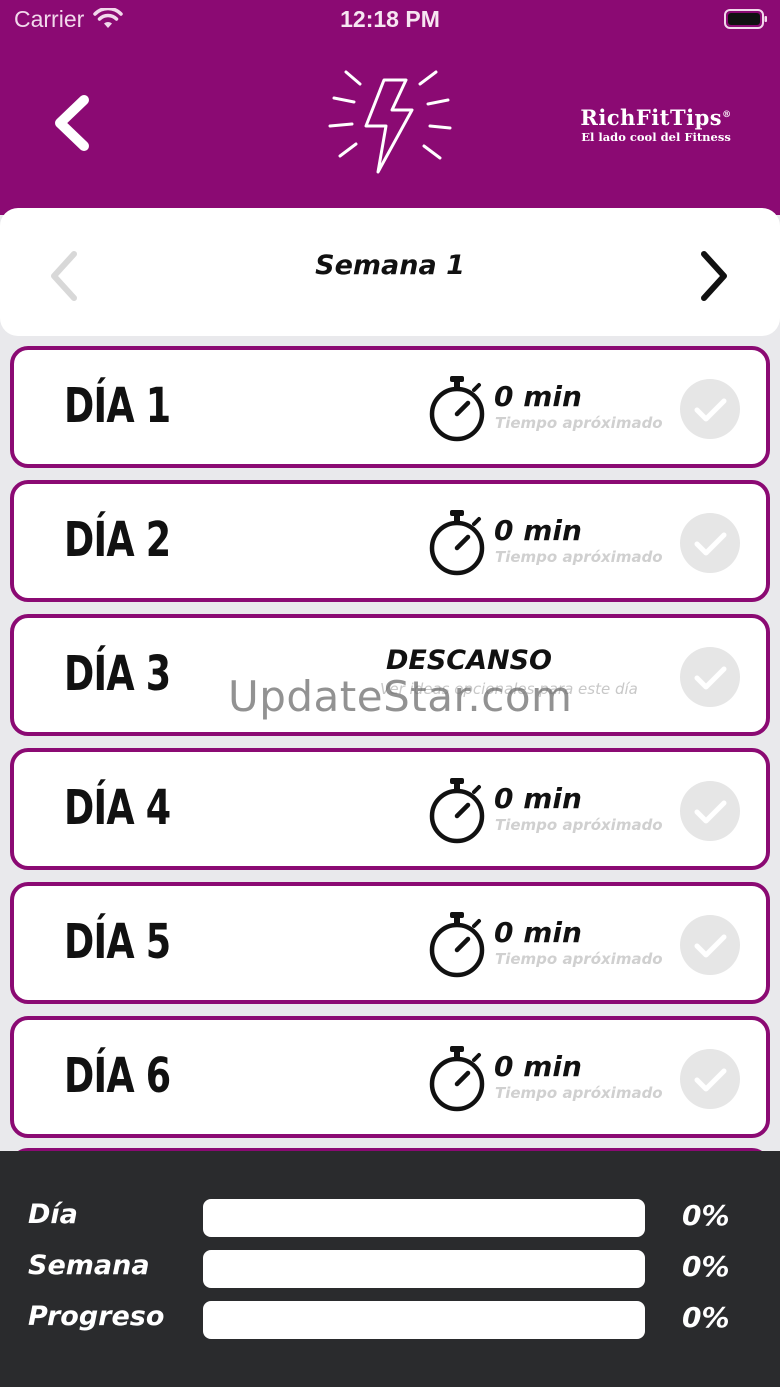 The height and width of the screenshot is (1387, 780). Describe the element at coordinates (390, 809) in the screenshot. I see `day-card-4: DÍA 4 0 min Tiempo apróximado` at that location.